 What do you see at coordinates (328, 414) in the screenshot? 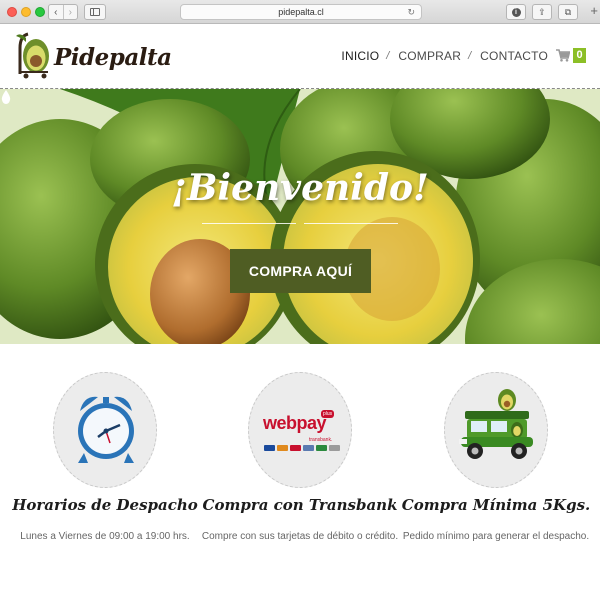
I see `webpay-plus-badge: plus` at bounding box center [328, 414].